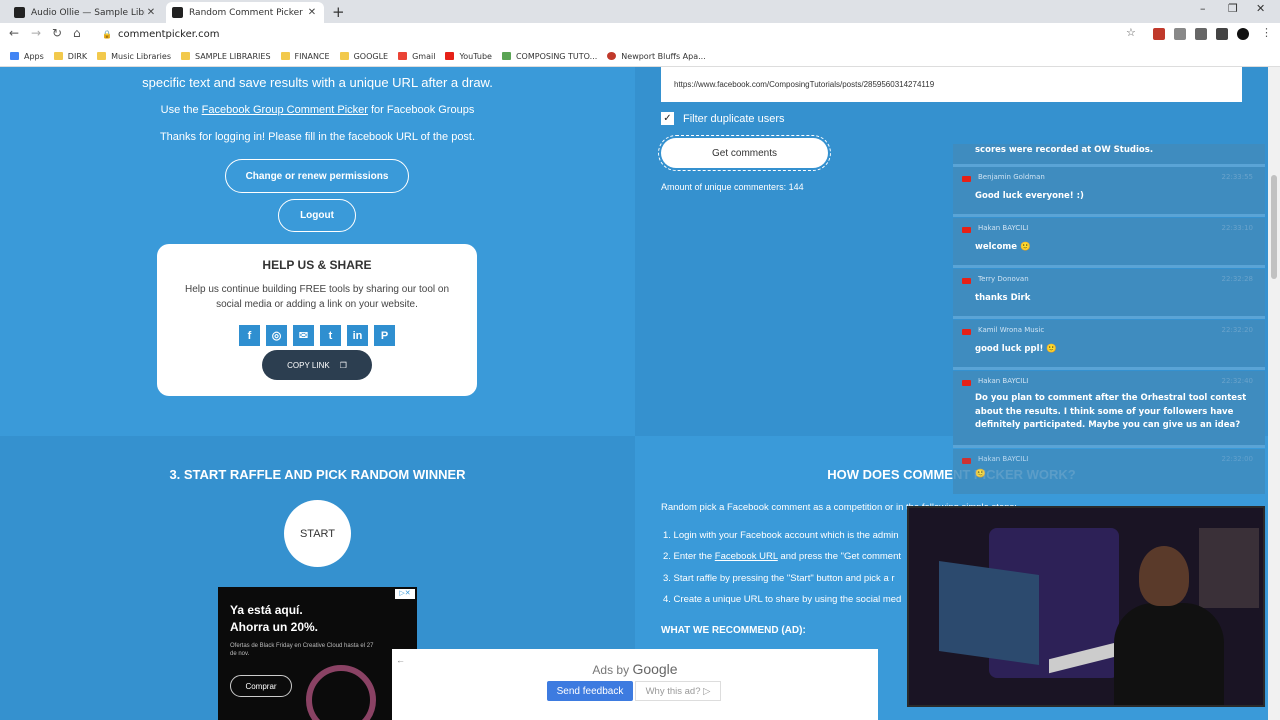 Image resolution: width=1280 pixels, height=720 pixels. I want to click on comment-item: scores were recorded at OW Studios., so click(1109, 155).